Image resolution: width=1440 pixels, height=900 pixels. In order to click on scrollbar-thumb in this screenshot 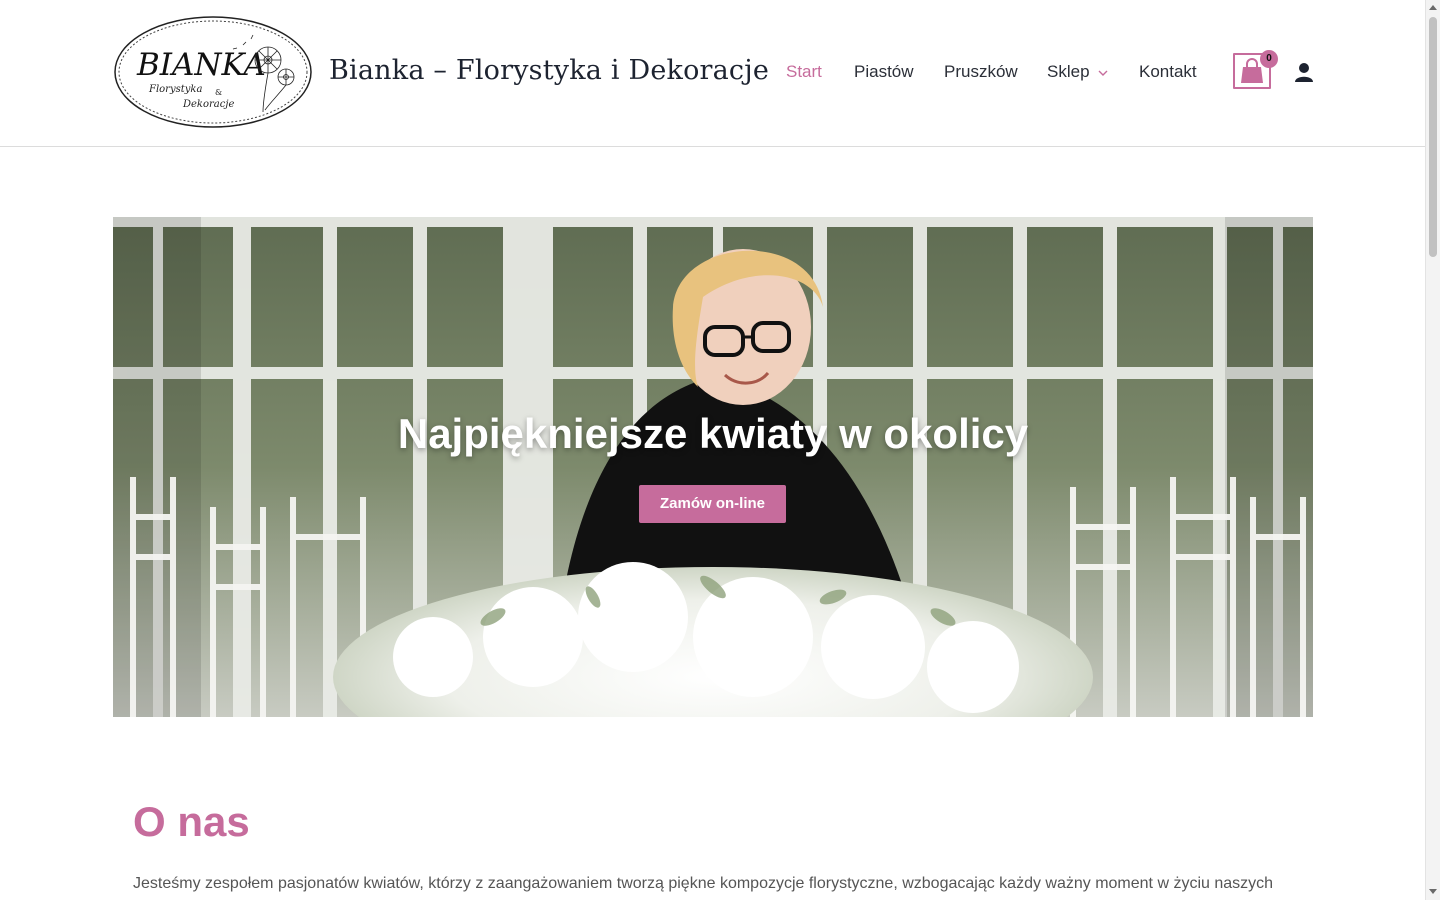, I will do `click(1433, 137)`.